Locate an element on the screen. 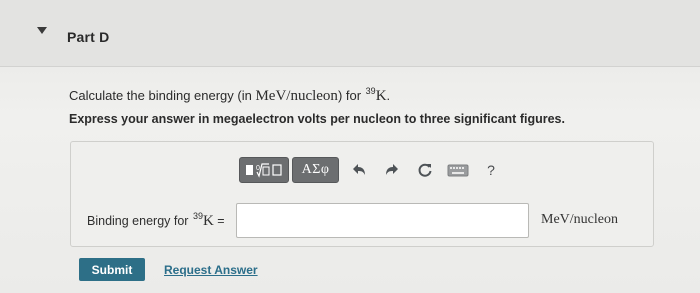 This screenshot has height=293, width=700. undo-button is located at coordinates (359, 170).